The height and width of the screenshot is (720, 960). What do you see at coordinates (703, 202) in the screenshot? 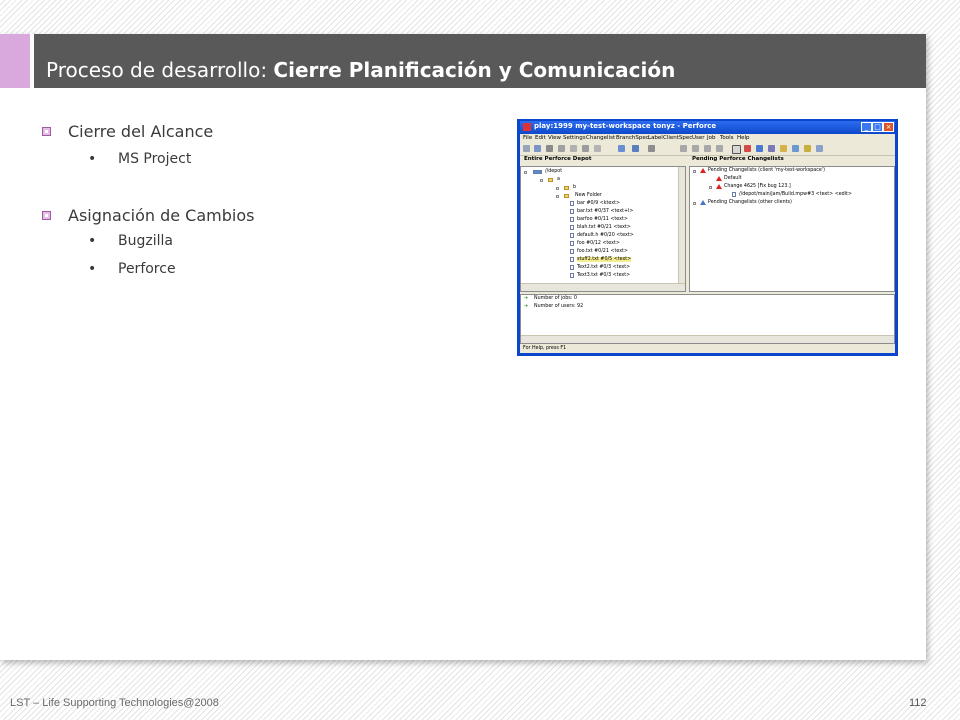
I see `other-clients-icon` at bounding box center [703, 202].